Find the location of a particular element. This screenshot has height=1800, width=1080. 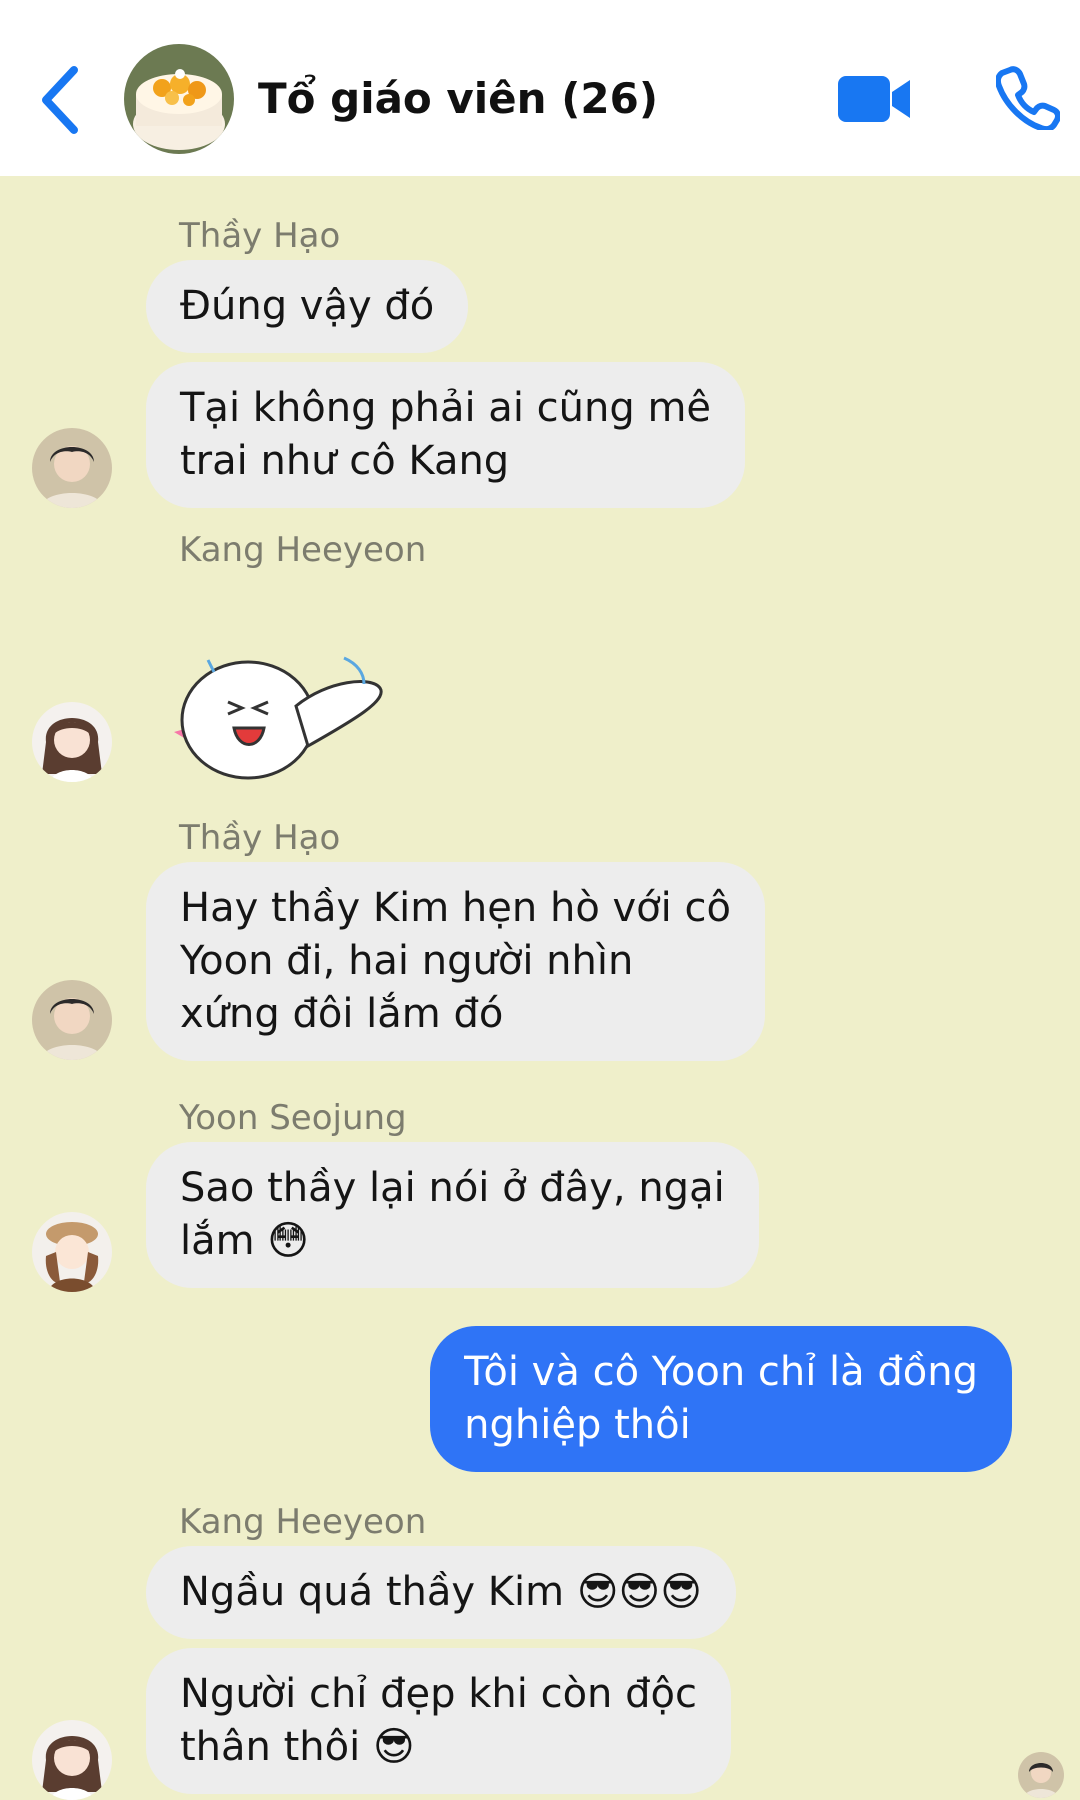

phone-icon is located at coordinates (1028, 99).